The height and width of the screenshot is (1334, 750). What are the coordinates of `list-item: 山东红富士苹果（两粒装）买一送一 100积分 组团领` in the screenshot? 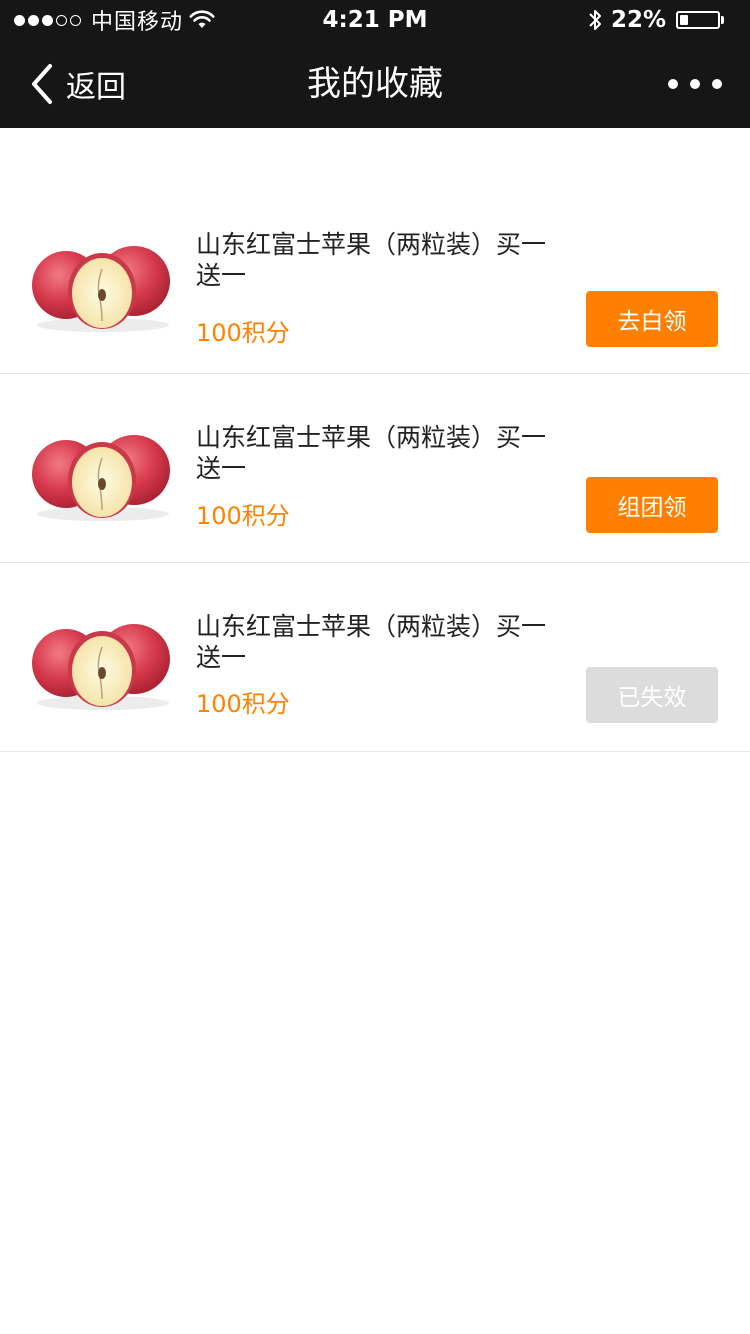 It's located at (375, 468).